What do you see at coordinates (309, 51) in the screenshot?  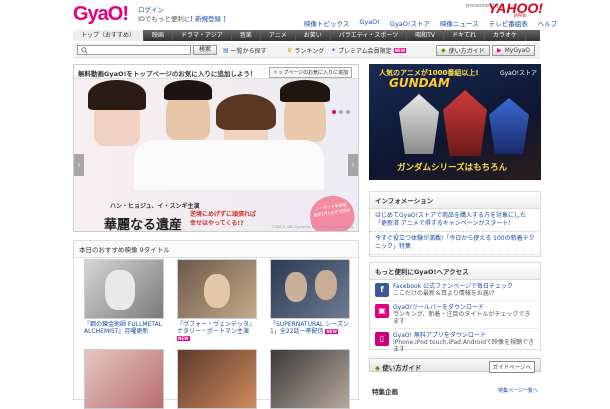 I see `ranking-label: ランキング` at bounding box center [309, 51].